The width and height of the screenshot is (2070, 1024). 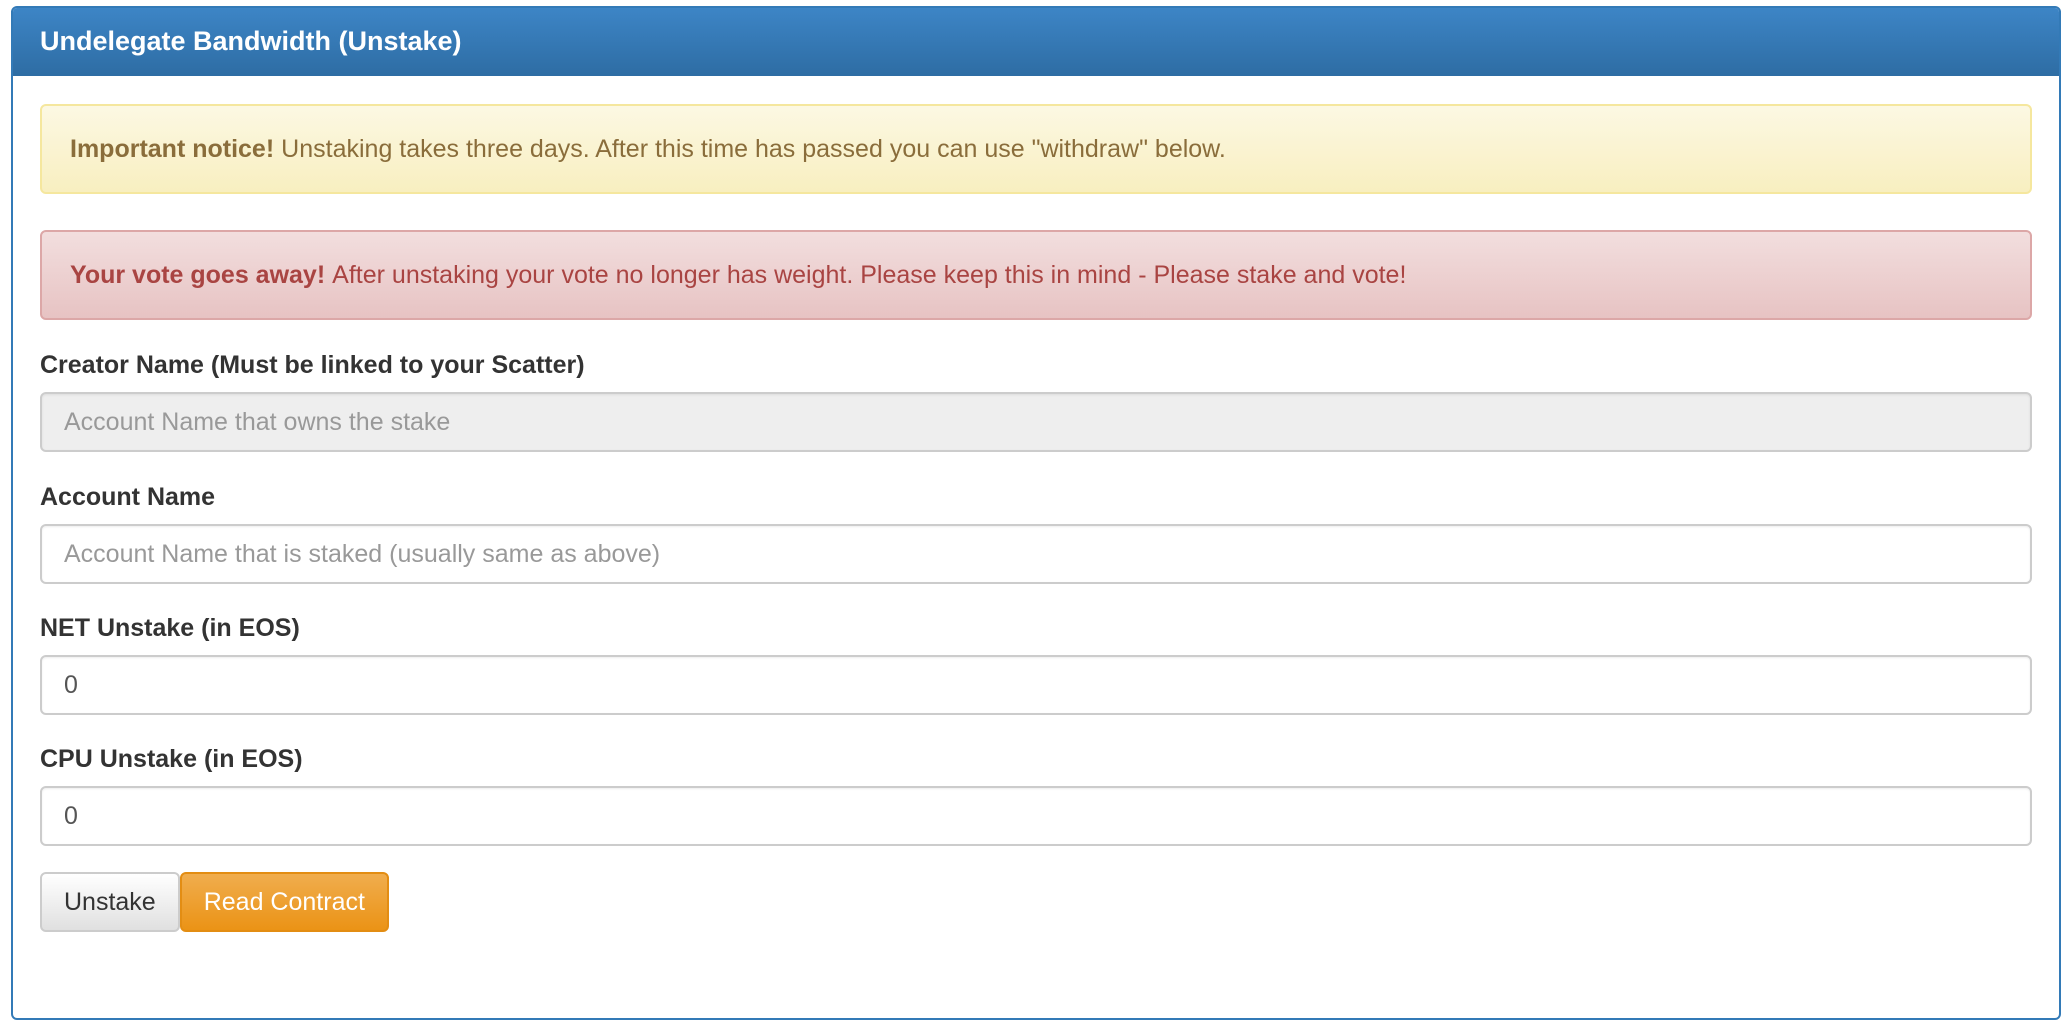 I want to click on account-name-label: Account Name, so click(x=128, y=497).